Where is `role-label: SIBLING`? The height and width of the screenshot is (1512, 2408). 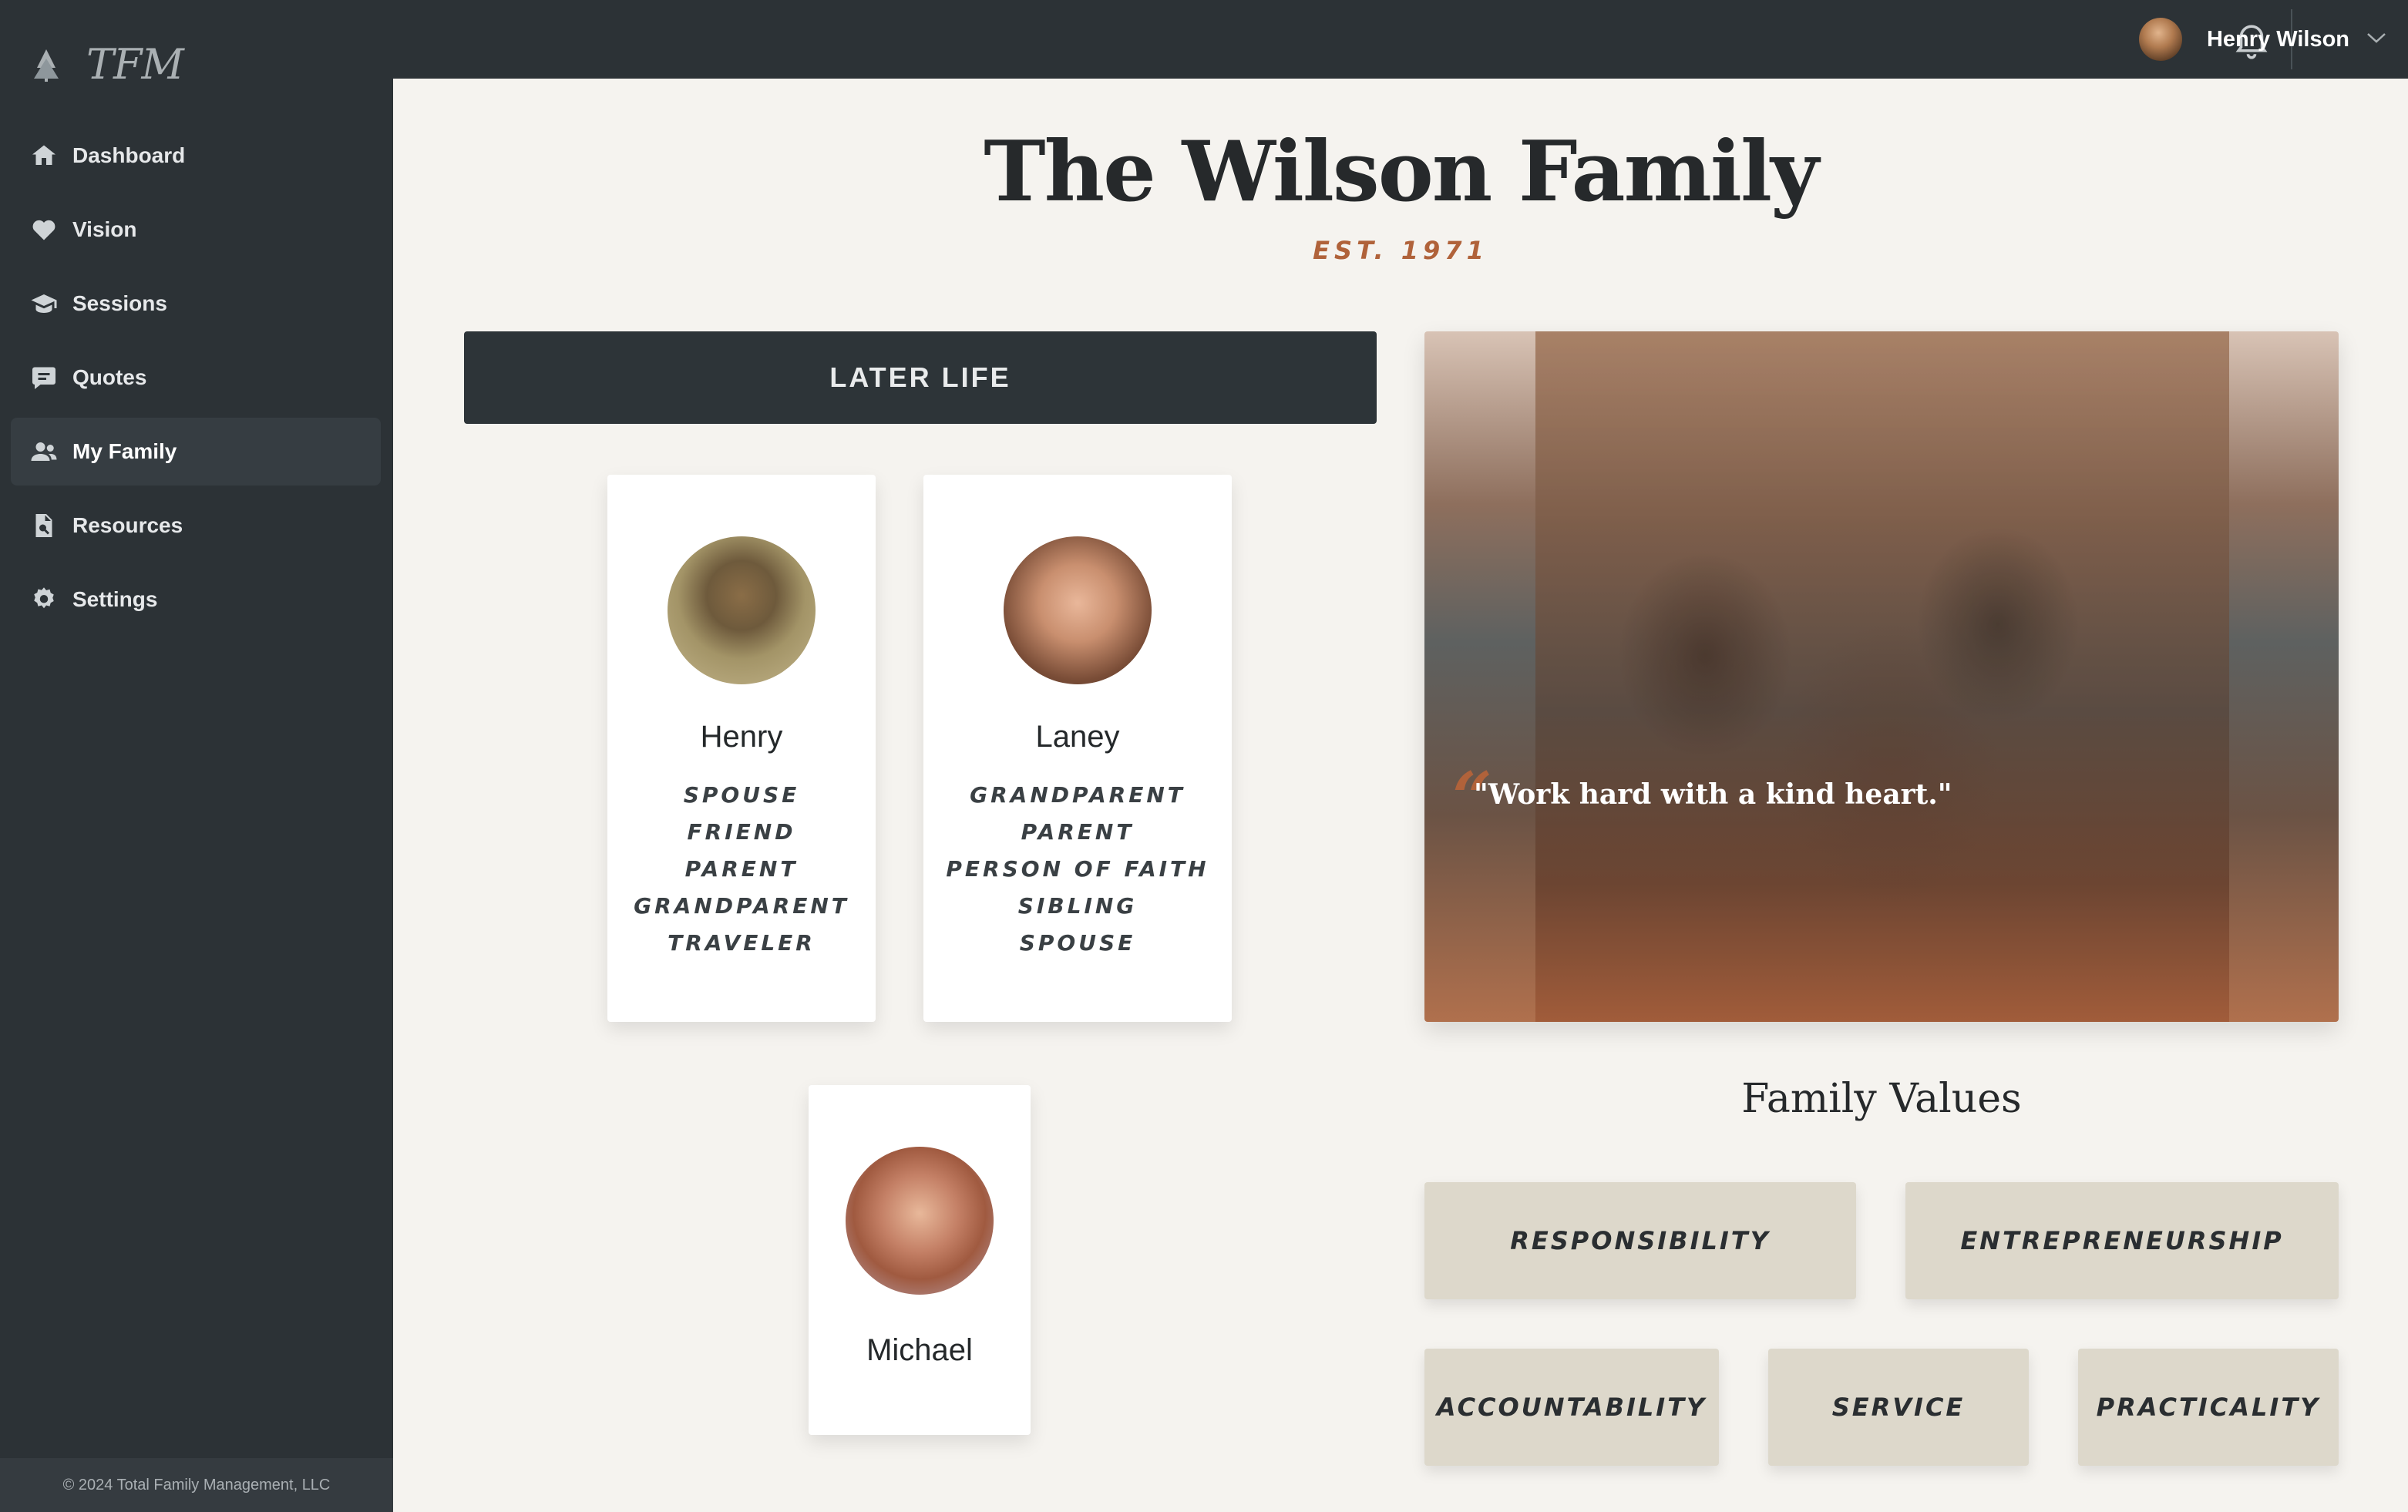 role-label: SIBLING is located at coordinates (1077, 906).